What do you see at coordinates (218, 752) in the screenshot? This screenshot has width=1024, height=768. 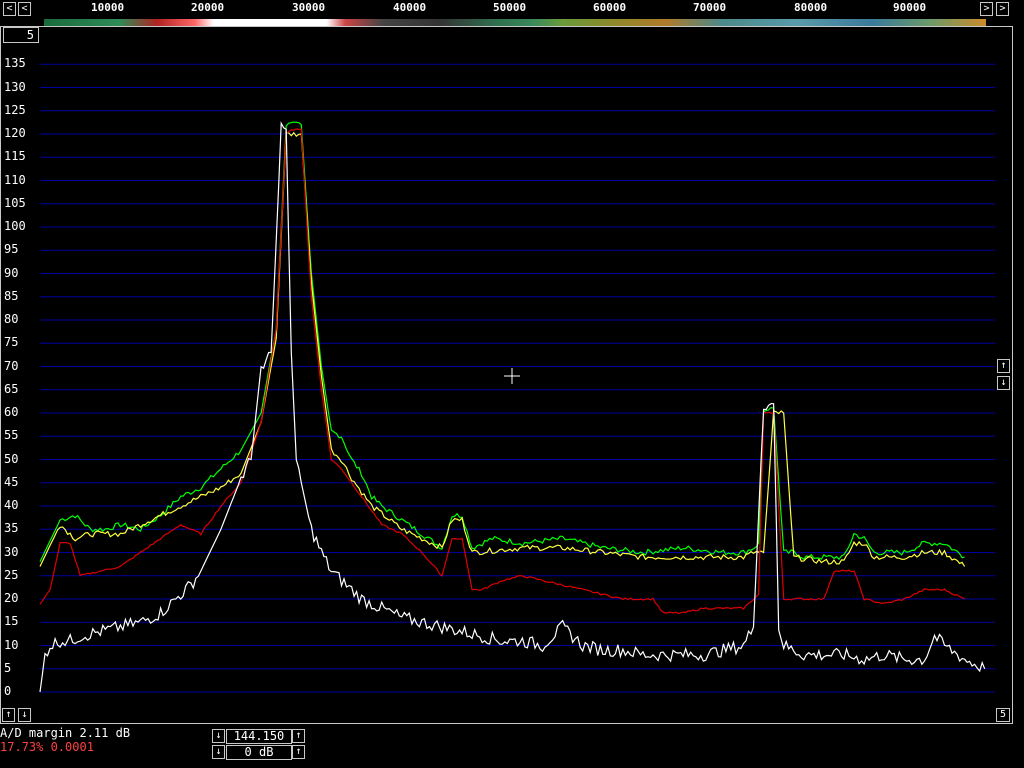 I see `gain-down-button: ↓` at bounding box center [218, 752].